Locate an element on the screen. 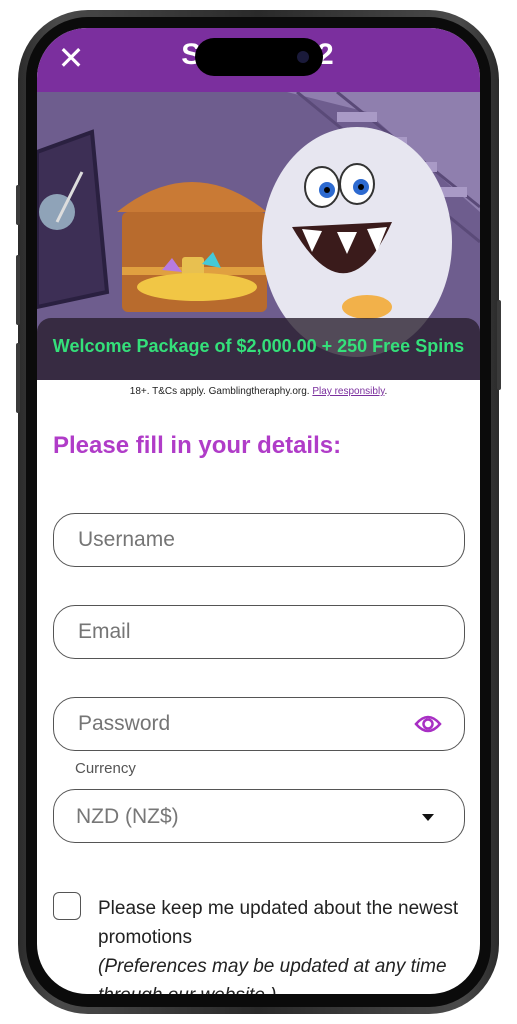  show-password-eye-icon is located at coordinates (428, 724).